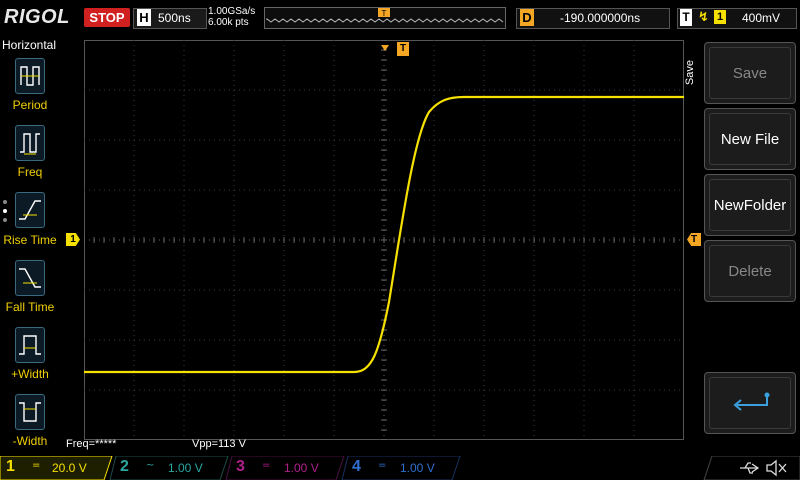 Image resolution: width=800 pixels, height=480 pixels. I want to click on trigger-letter: T, so click(686, 17).